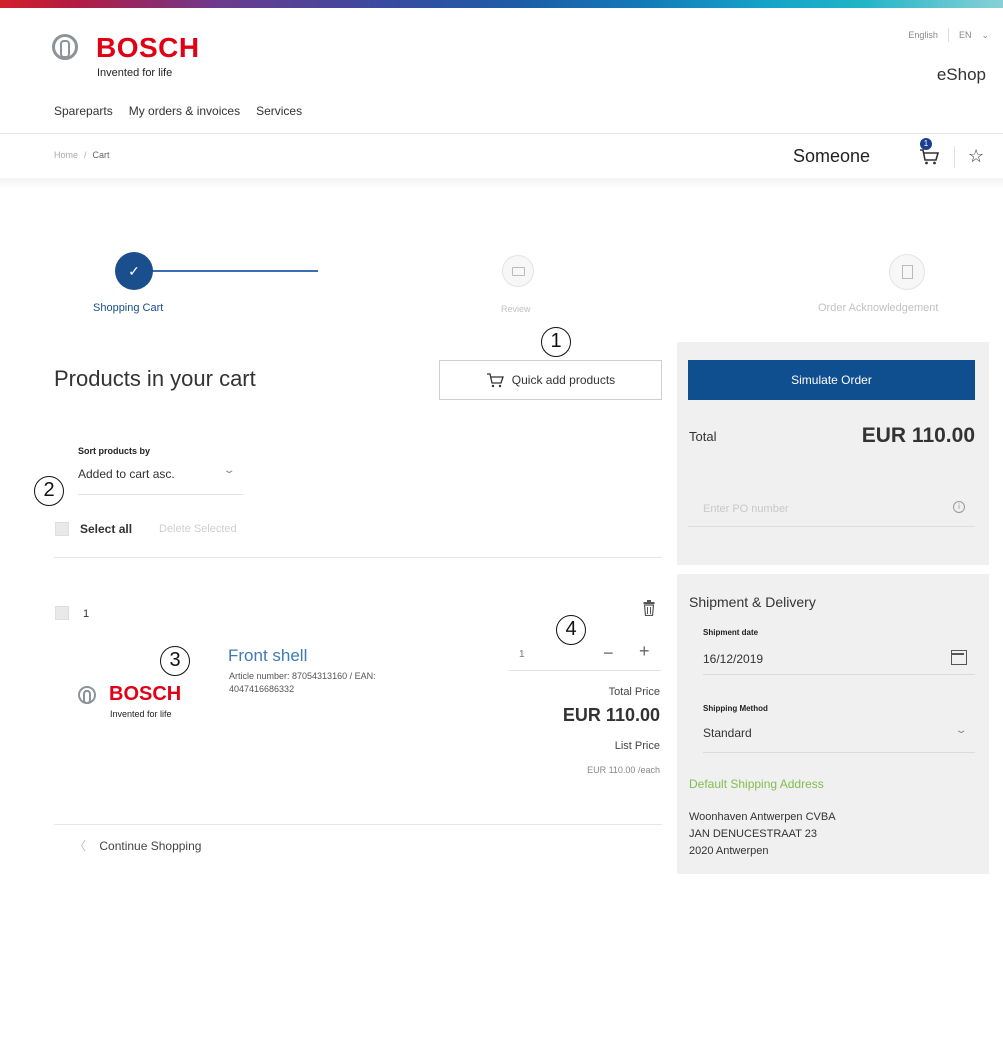 This screenshot has height=1057, width=1003. What do you see at coordinates (101, 155) in the screenshot?
I see `breadcrumb-current: Cart` at bounding box center [101, 155].